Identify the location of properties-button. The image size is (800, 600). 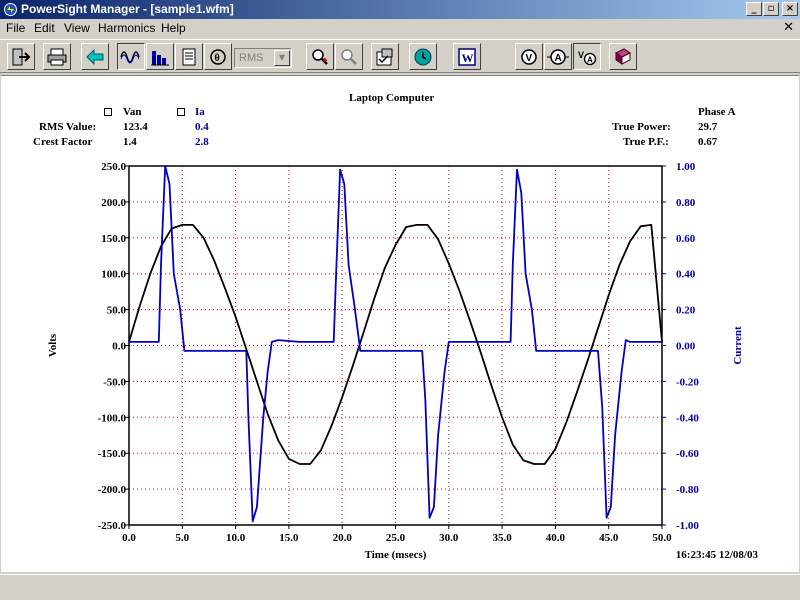
(385, 56).